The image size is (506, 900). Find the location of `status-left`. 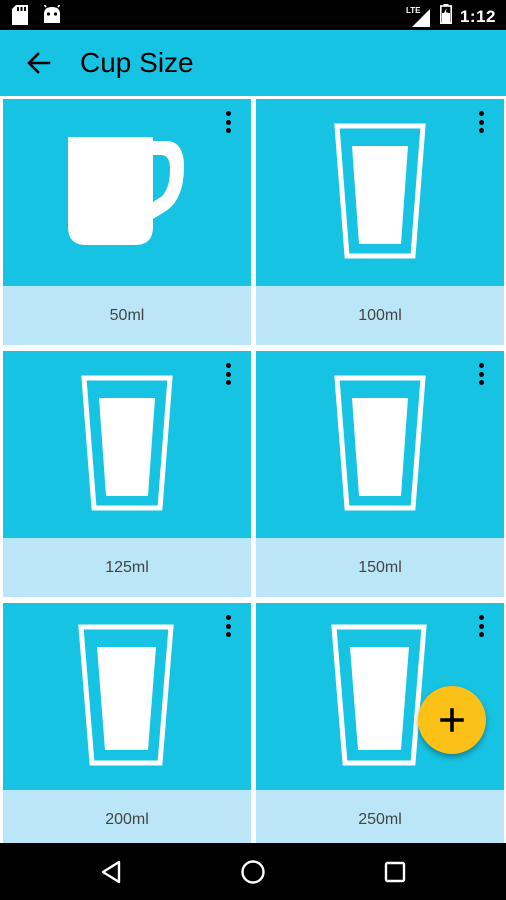

status-left is located at coordinates (37, 17).